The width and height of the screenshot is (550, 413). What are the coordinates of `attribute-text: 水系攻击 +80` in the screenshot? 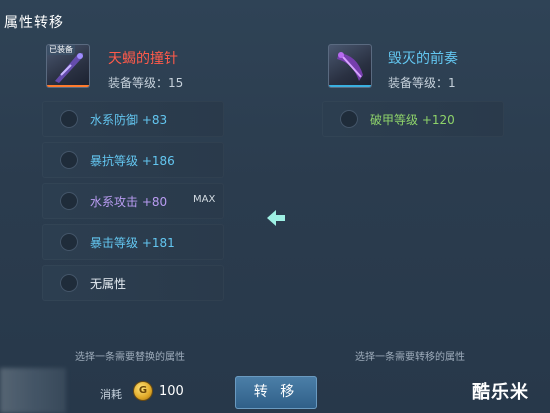 It's located at (128, 201).